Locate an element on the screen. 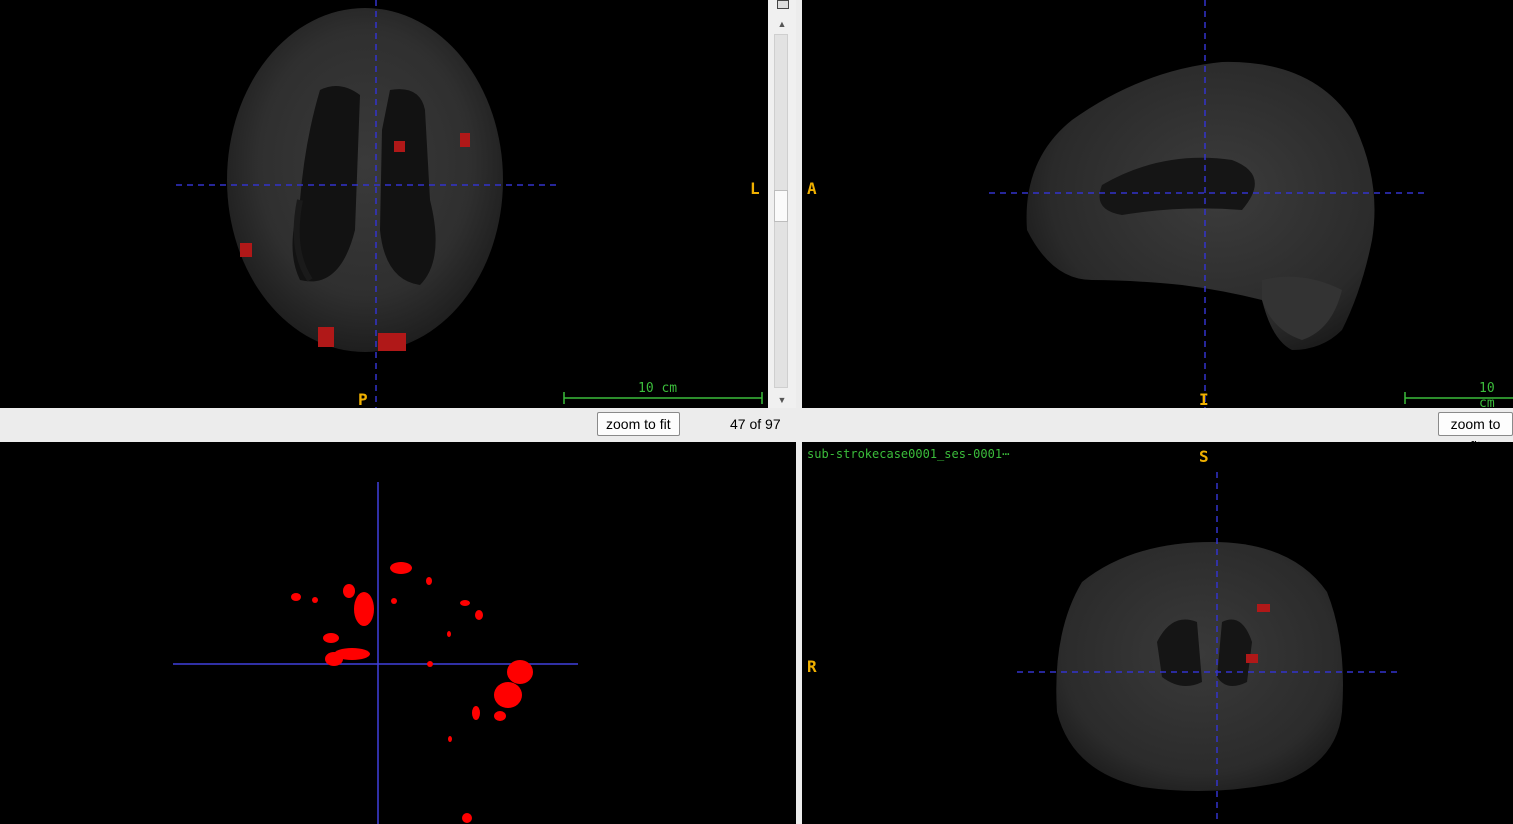 Image resolution: width=1513 pixels, height=824 pixels. zoom-to-fit-button: zoom to fit is located at coordinates (638, 424).